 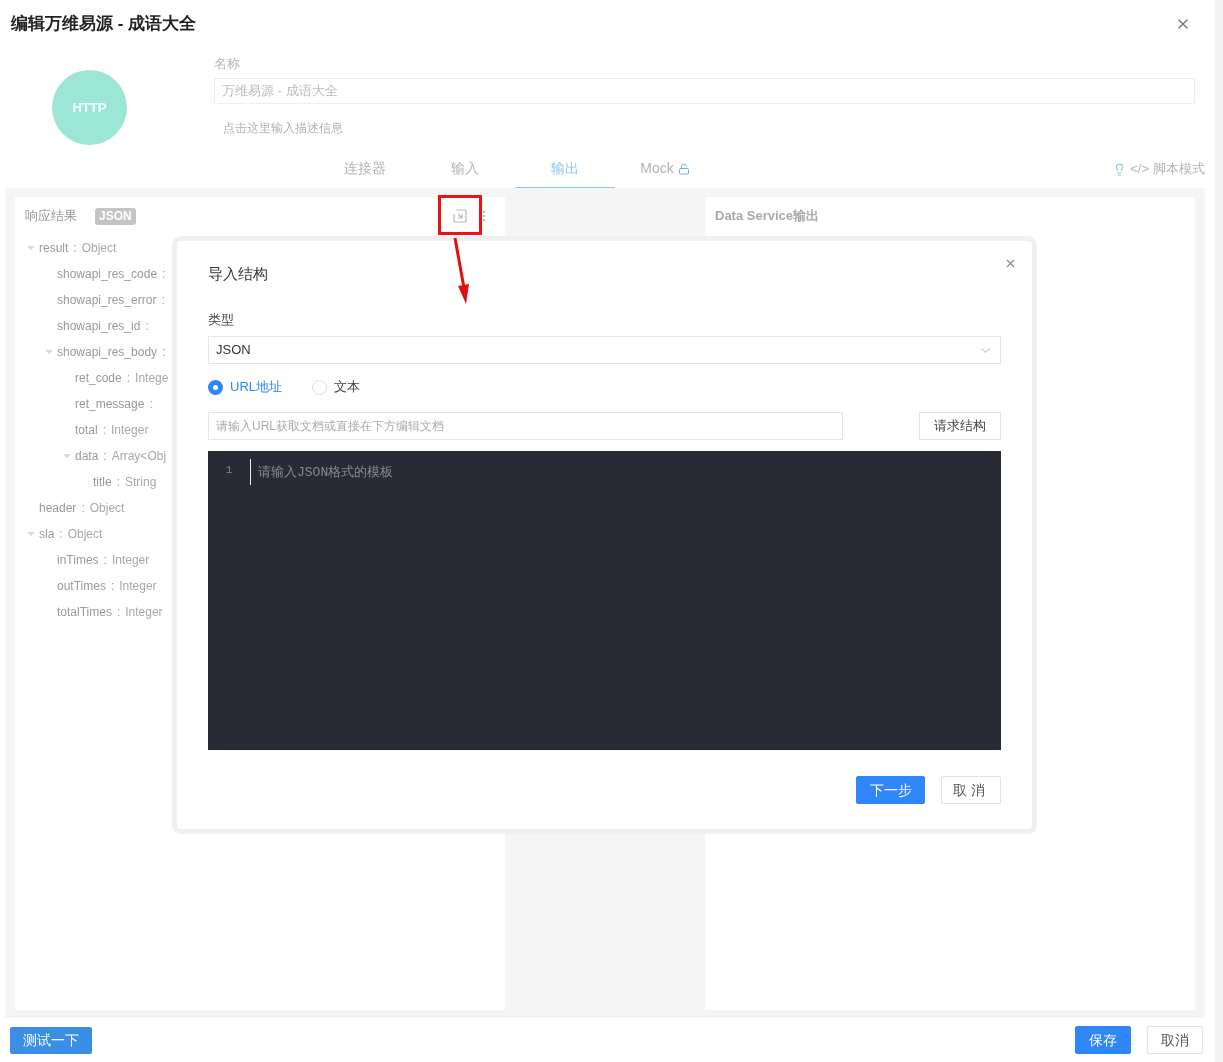 What do you see at coordinates (86, 430) in the screenshot?
I see `field-name: total` at bounding box center [86, 430].